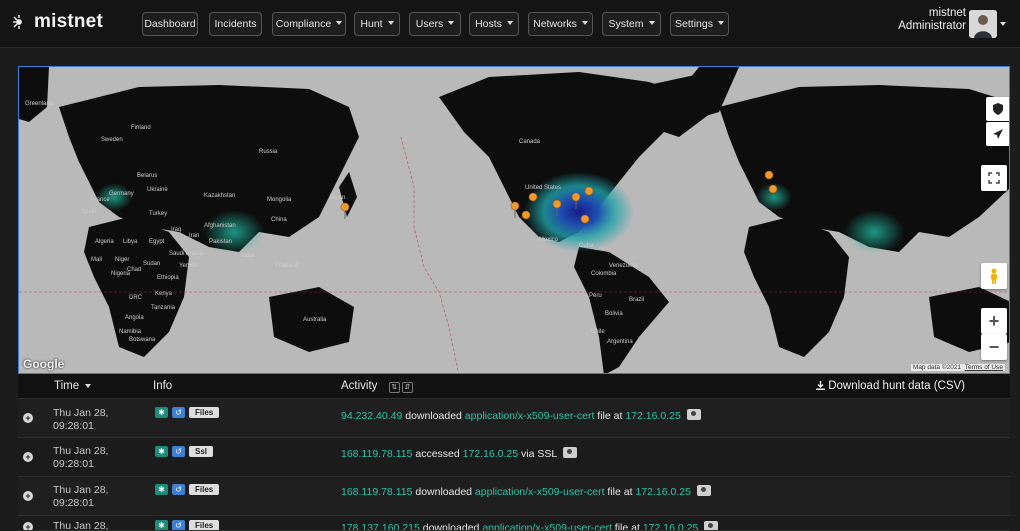  What do you see at coordinates (997, 109) in the screenshot?
I see `shield-icon` at bounding box center [997, 109].